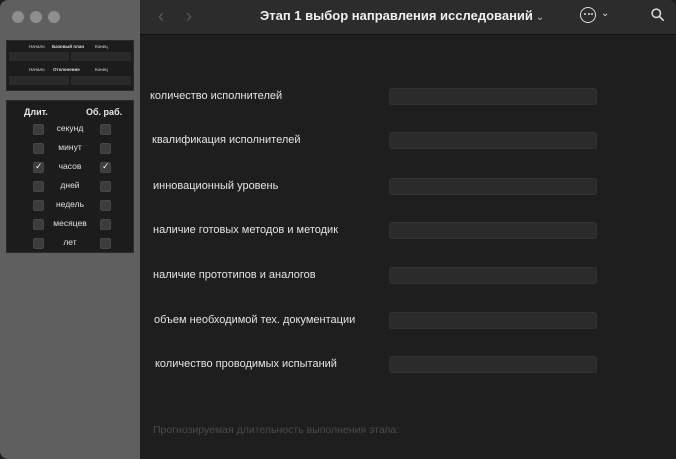 The image size is (676, 459). I want to click on duration-unit-label: месяцев, so click(70, 223).